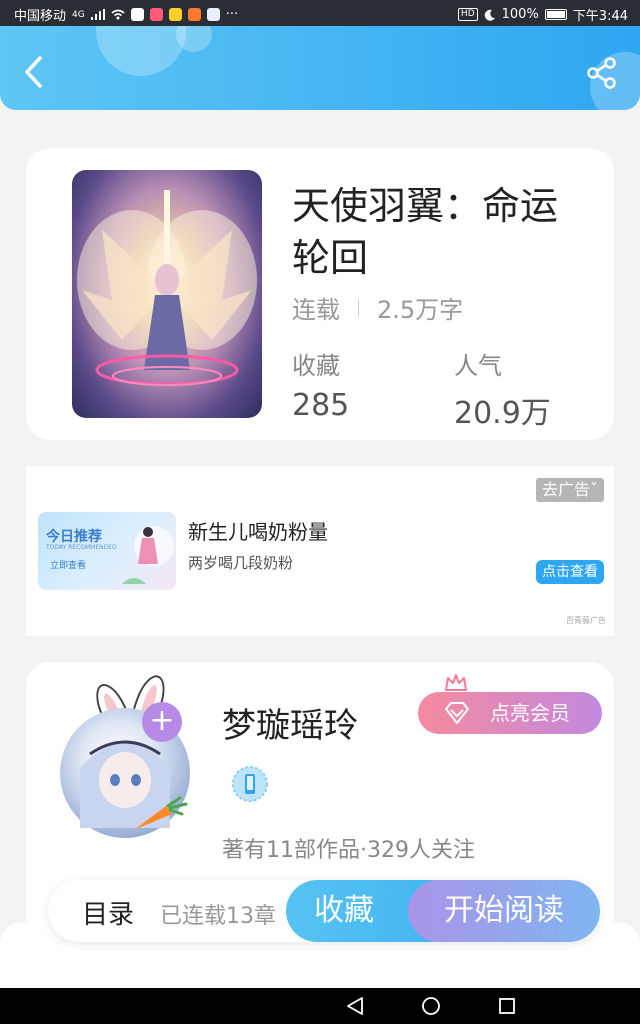  I want to click on plus-icon: +, so click(162, 720).